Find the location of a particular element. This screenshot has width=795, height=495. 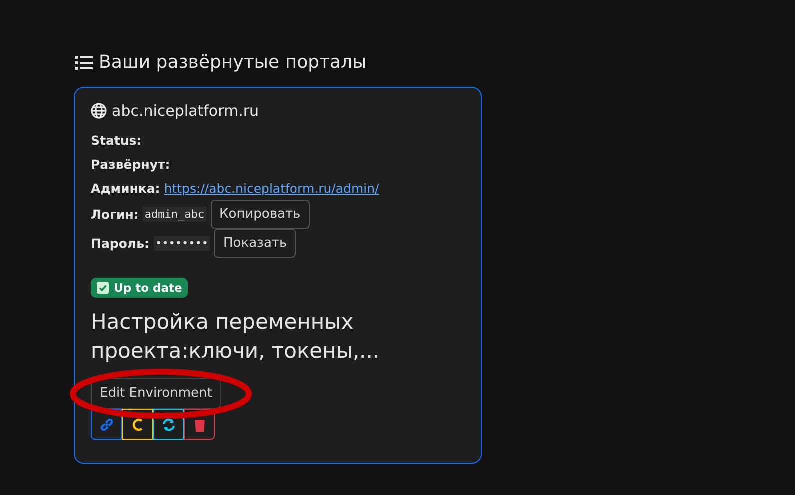

link-icon is located at coordinates (106, 424).